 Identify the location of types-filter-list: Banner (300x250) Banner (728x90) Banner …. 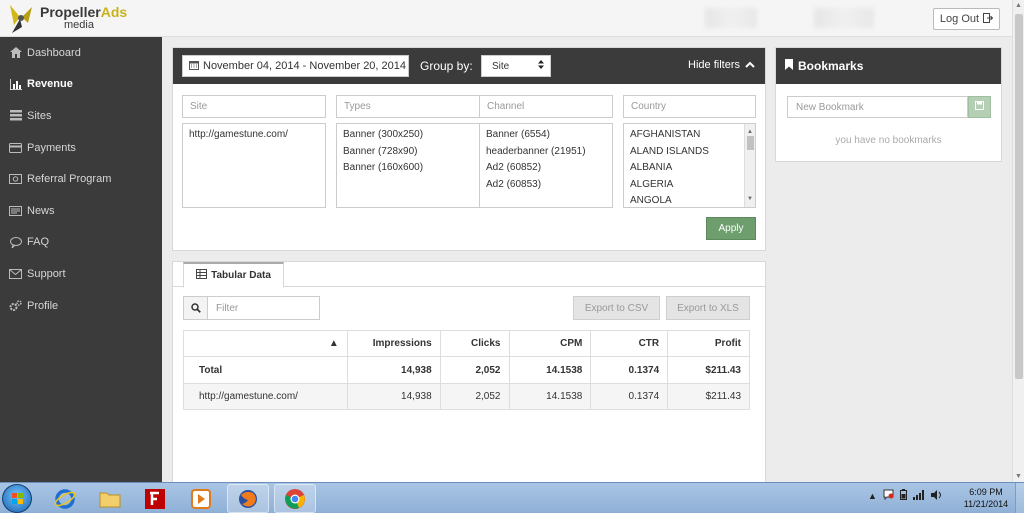
(408, 165).